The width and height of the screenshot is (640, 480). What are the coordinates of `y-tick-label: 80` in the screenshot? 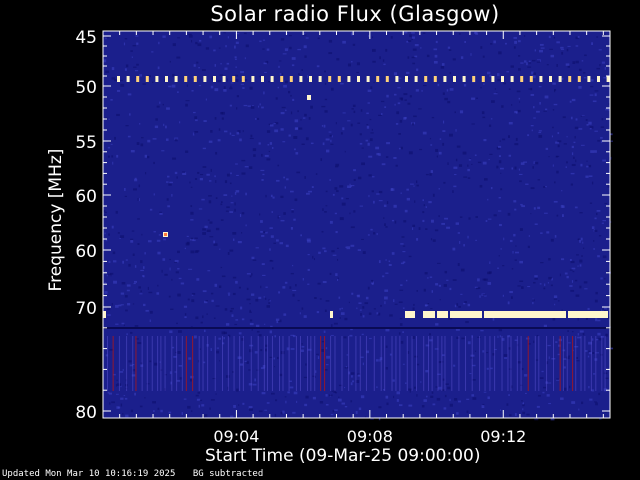 It's located at (86, 413).